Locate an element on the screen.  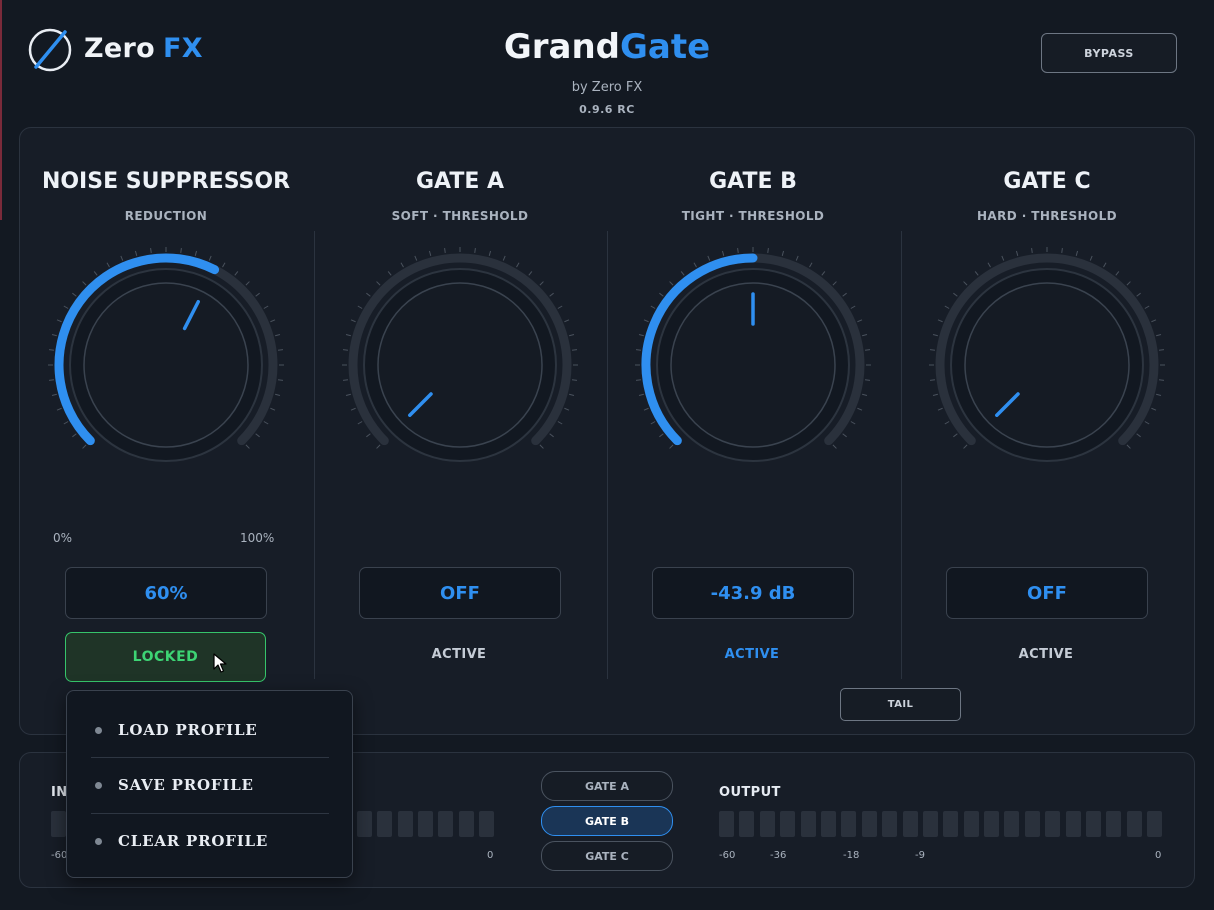
gate-c-value: OFF is located at coordinates (1047, 593).